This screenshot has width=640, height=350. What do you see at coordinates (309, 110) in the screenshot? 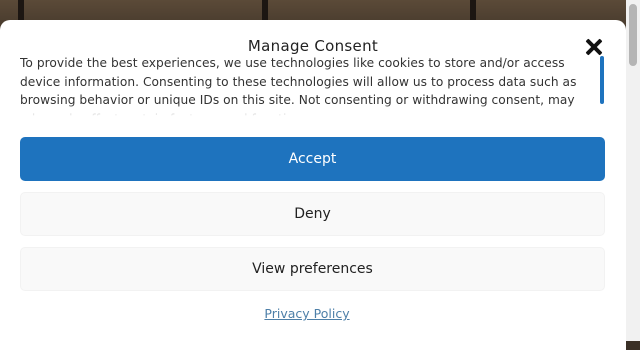
I see `message-fade` at bounding box center [309, 110].